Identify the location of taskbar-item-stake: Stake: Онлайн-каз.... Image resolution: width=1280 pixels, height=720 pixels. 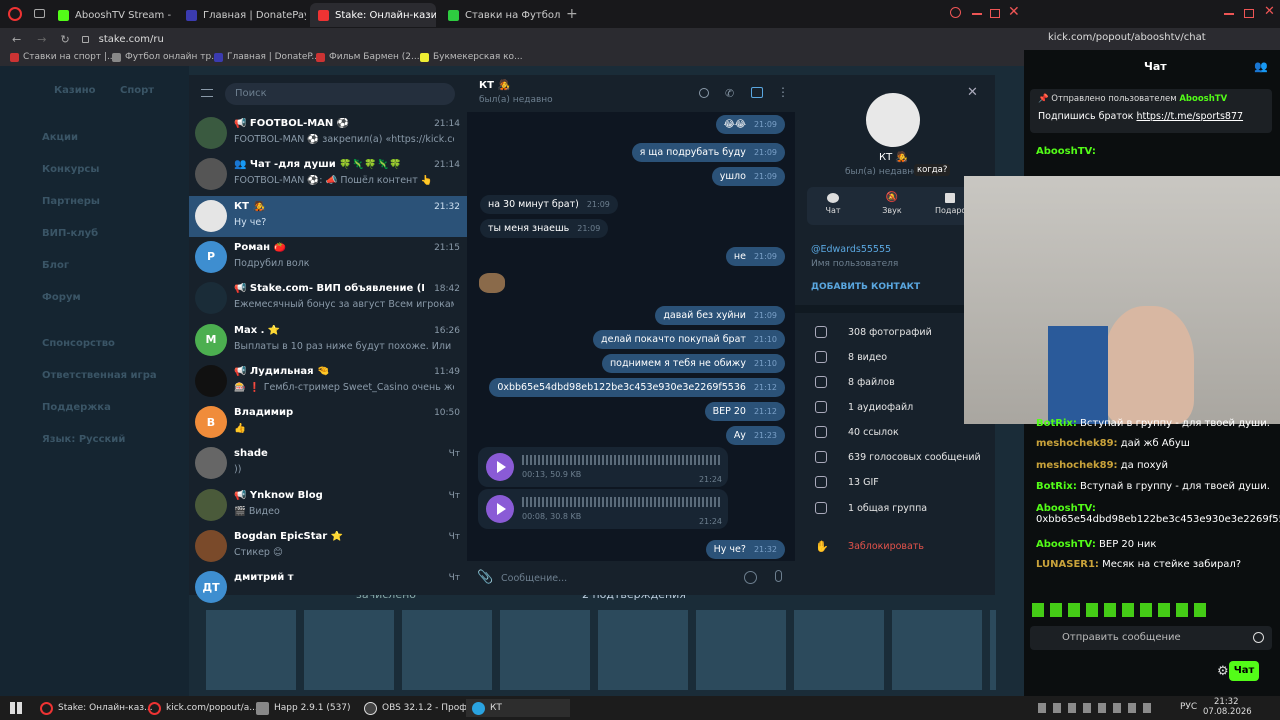
(96, 708).